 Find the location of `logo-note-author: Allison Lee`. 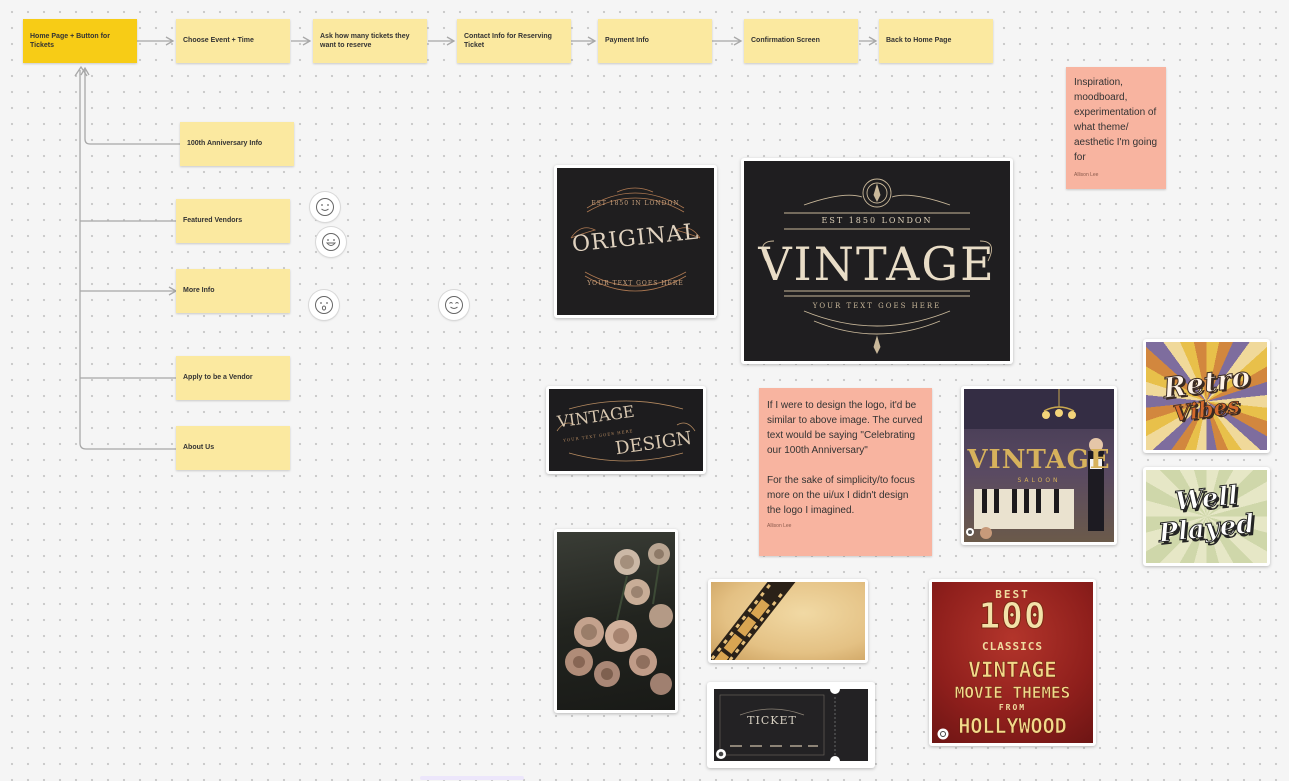

logo-note-author: Allison Lee is located at coordinates (779, 526).